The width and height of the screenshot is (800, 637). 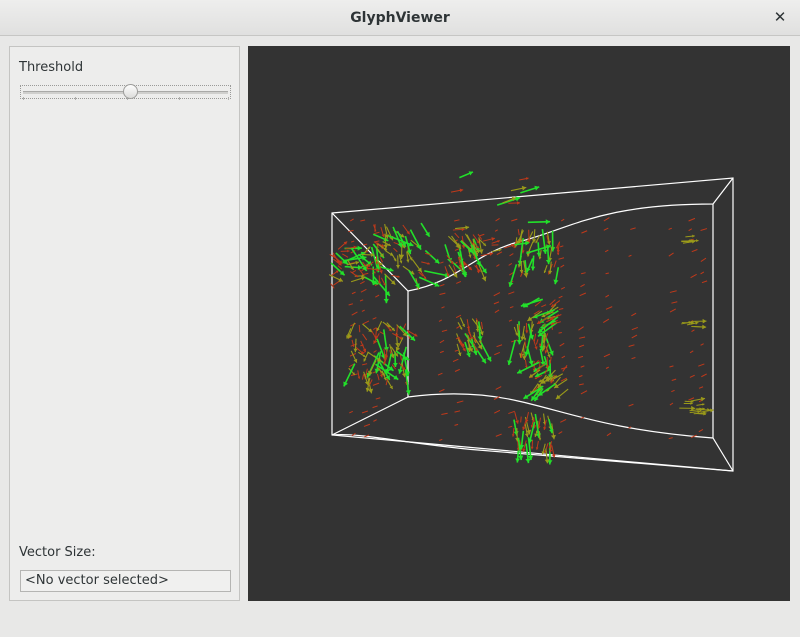 What do you see at coordinates (780, 17) in the screenshot?
I see `close-icon: ✕` at bounding box center [780, 17].